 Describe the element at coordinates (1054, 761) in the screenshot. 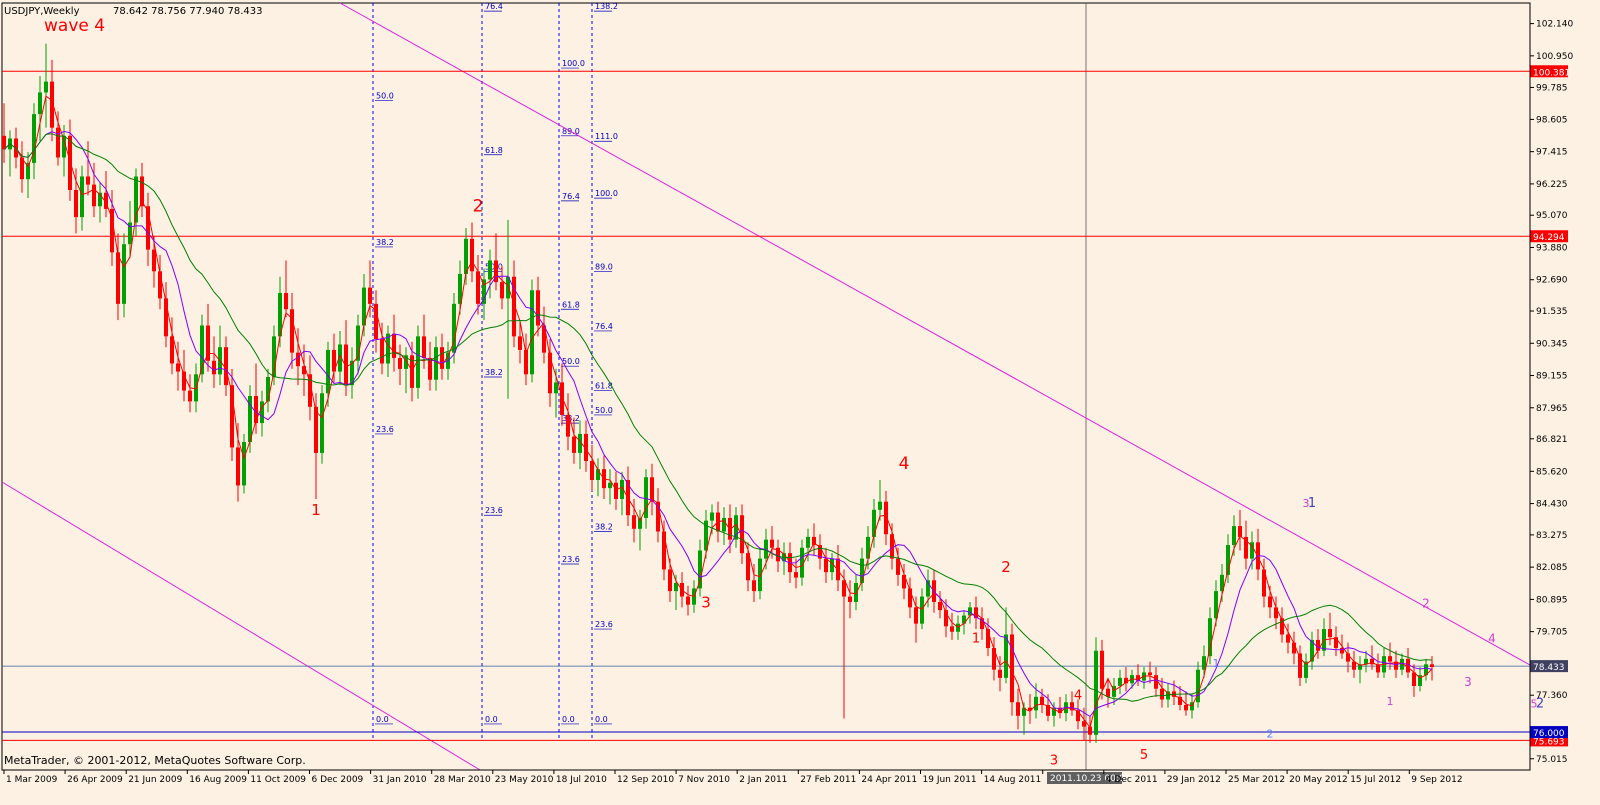

I see `wave-mark-6: 3` at that location.